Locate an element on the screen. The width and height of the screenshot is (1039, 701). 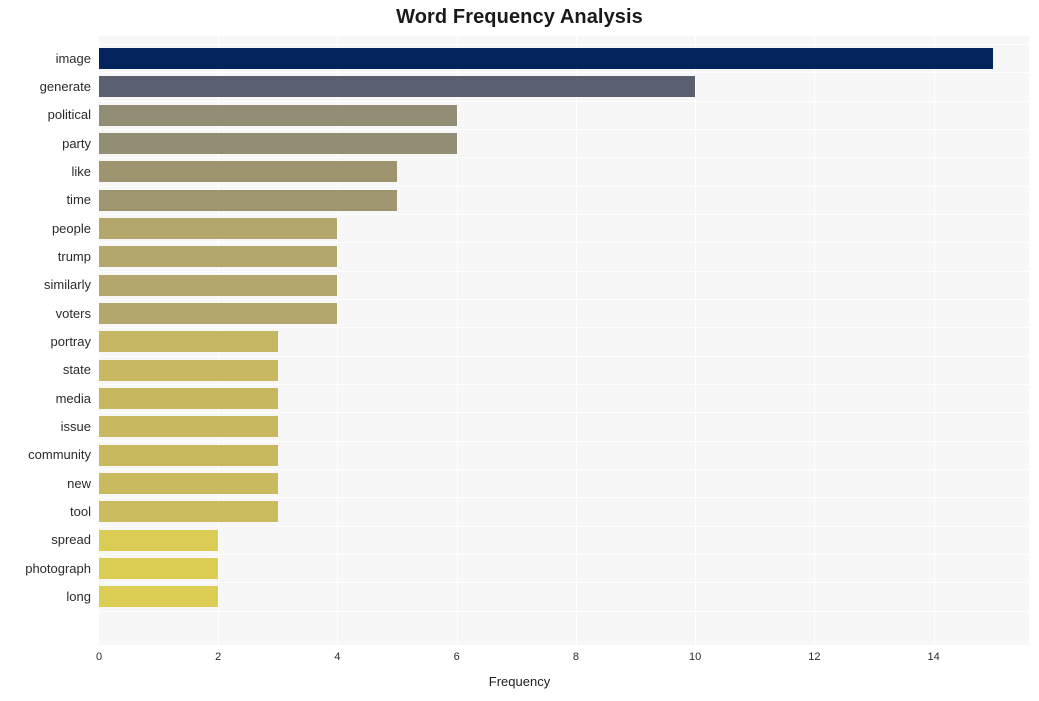
y-axis-tick-label: long is located at coordinates (78, 596).